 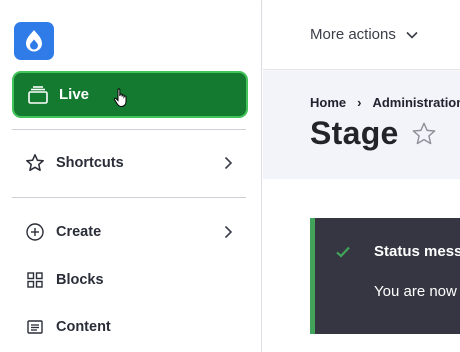 What do you see at coordinates (412, 35) in the screenshot?
I see `chevron-down-icon` at bounding box center [412, 35].